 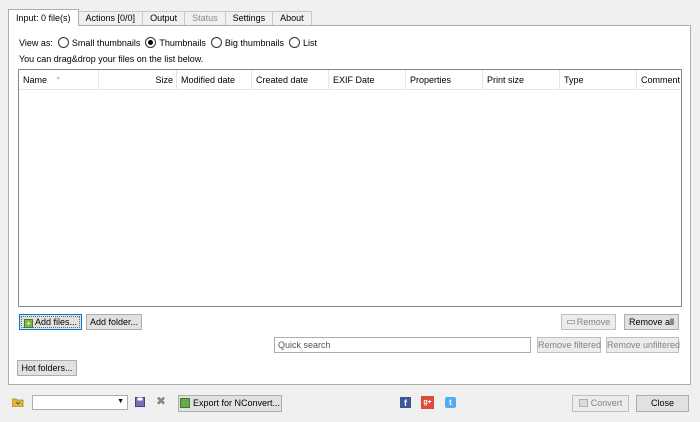 What do you see at coordinates (58, 76) in the screenshot?
I see `sort-arrow-icon: ⌄` at bounding box center [58, 76].